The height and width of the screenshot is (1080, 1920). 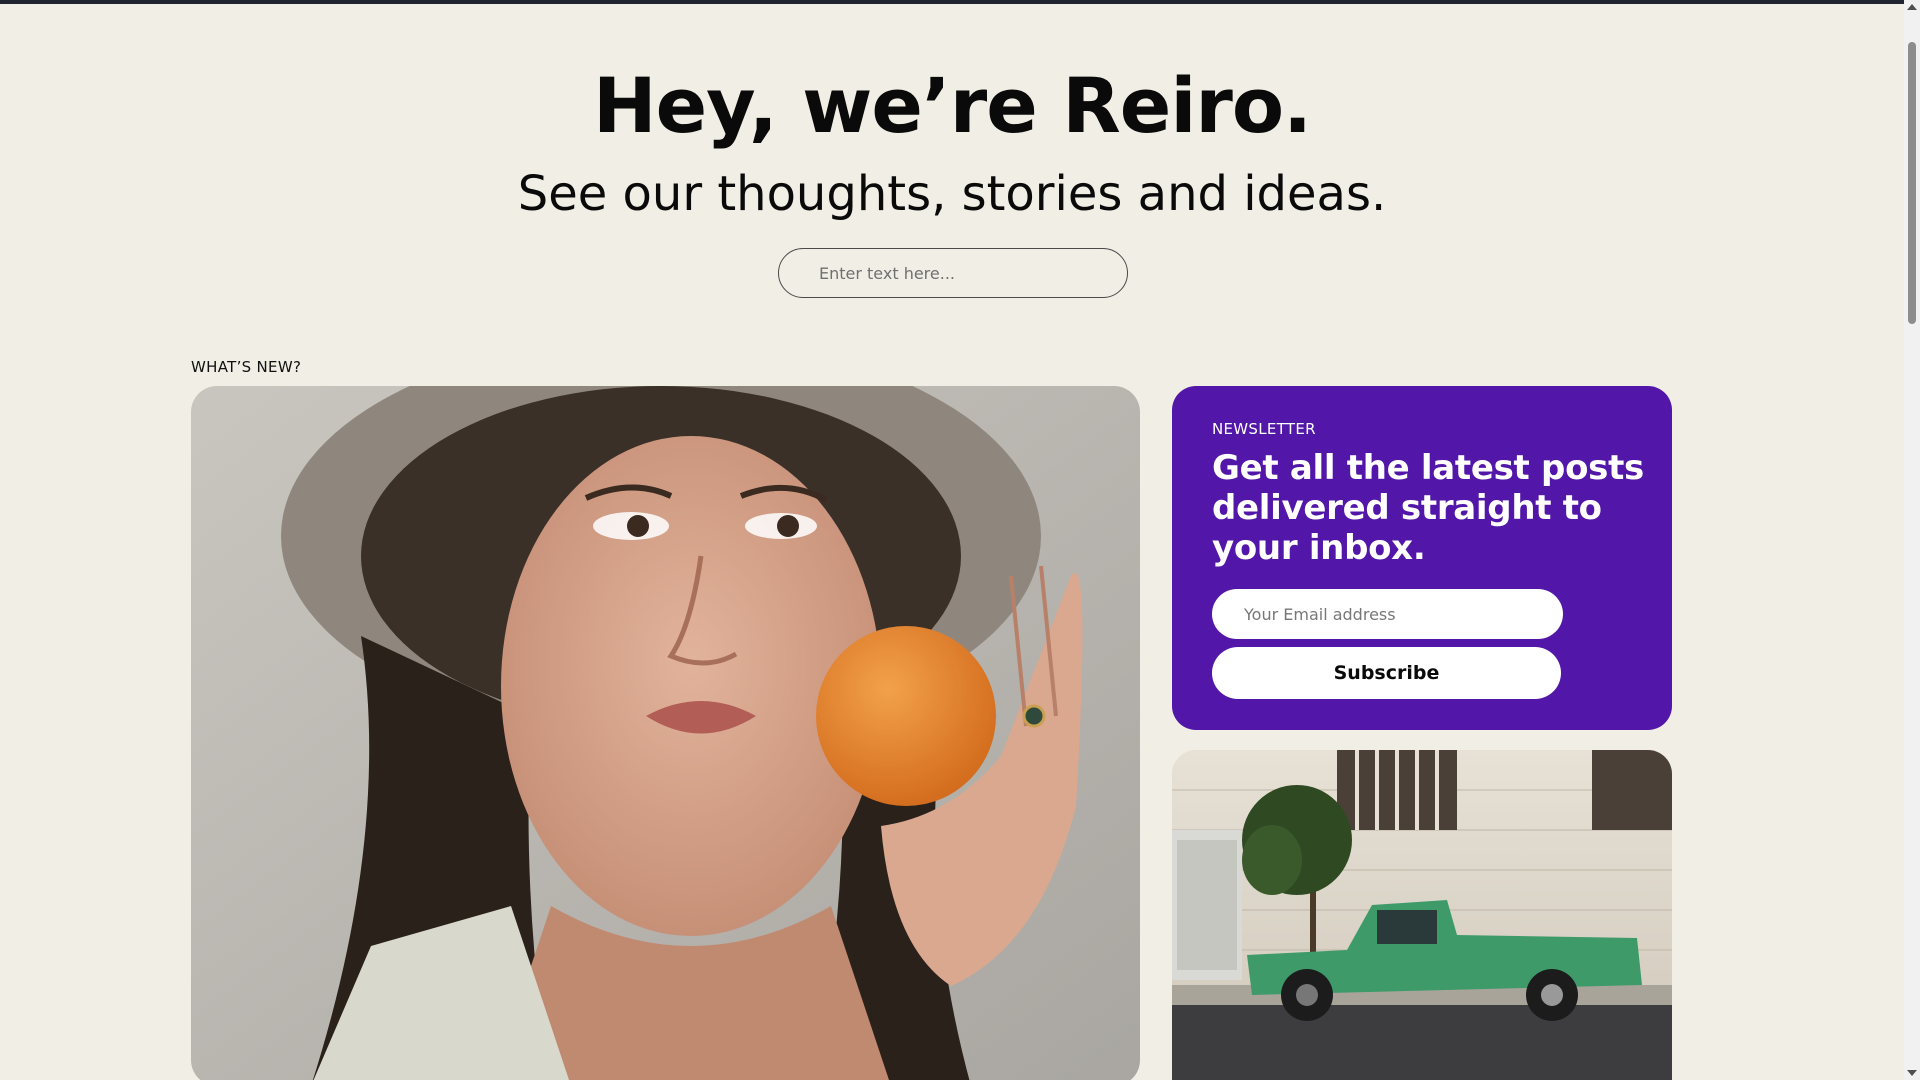 What do you see at coordinates (952, 2) in the screenshot?
I see `top-bar` at bounding box center [952, 2].